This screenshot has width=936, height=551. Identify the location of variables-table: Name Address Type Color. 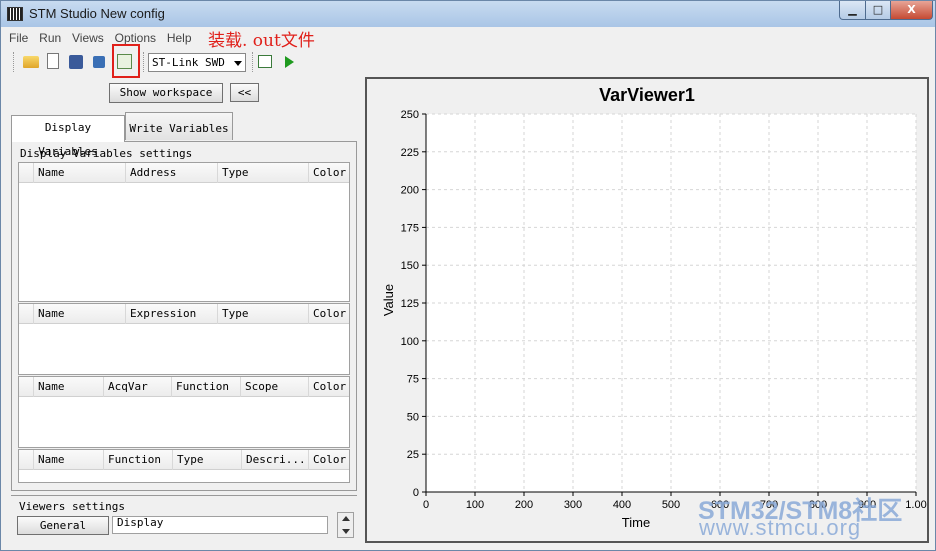
(184, 232).